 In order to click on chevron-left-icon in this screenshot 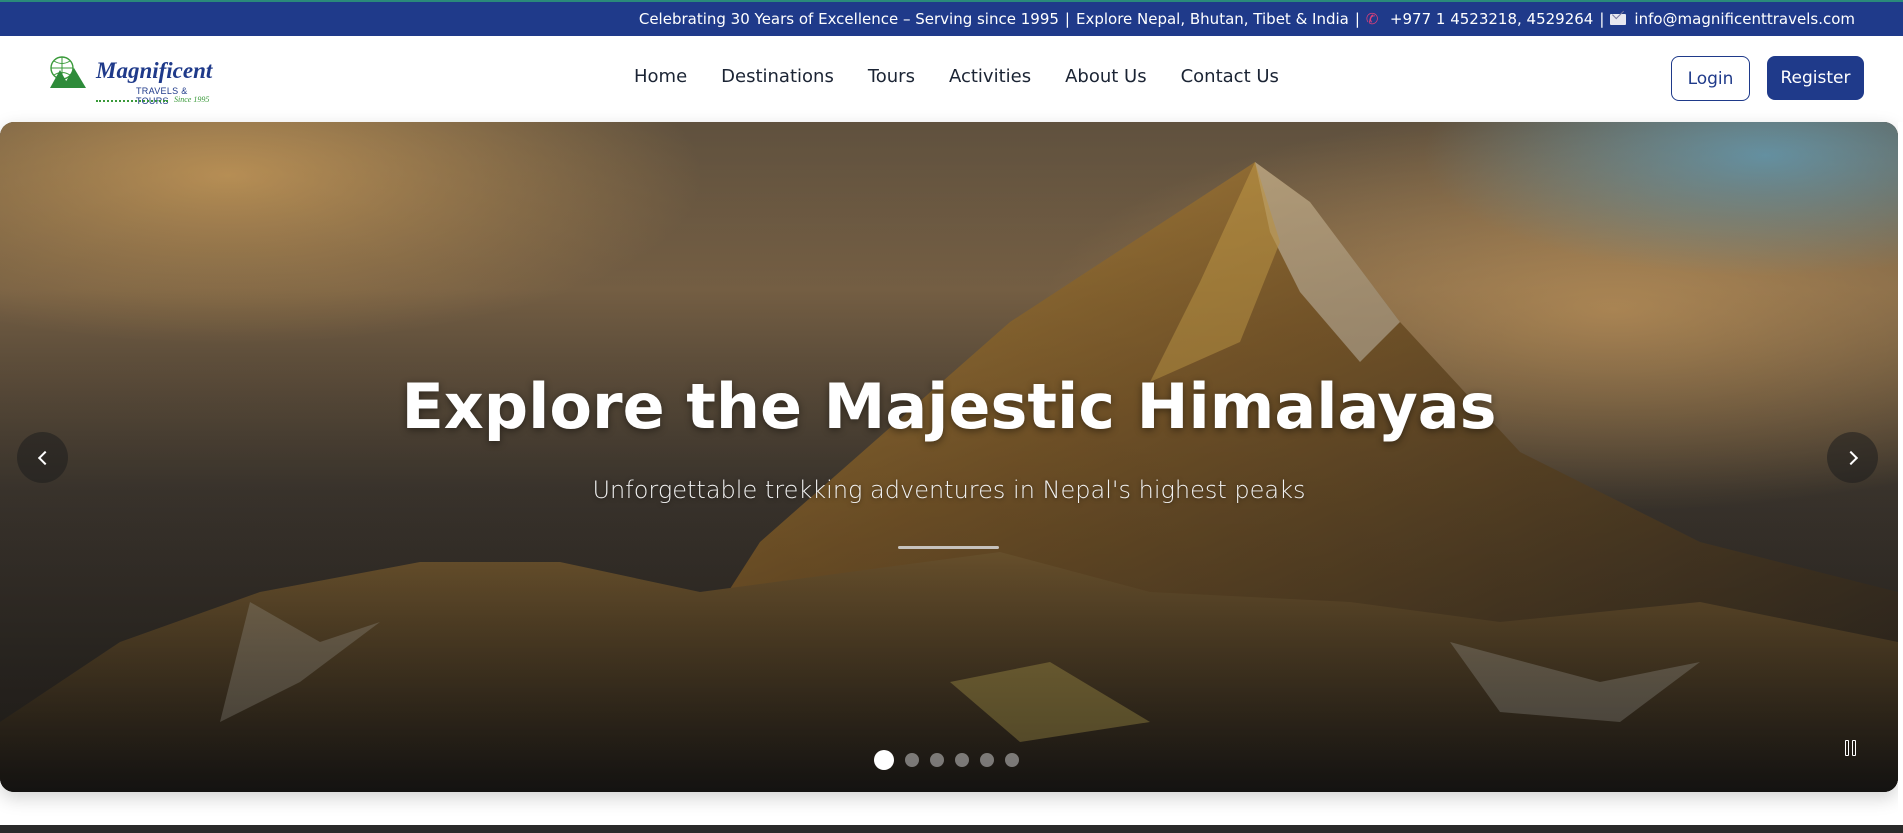, I will do `click(44, 457)`.